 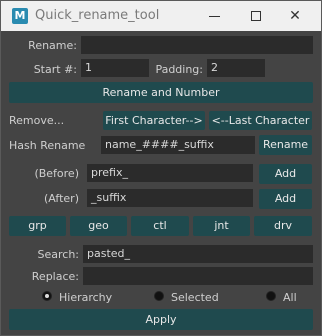 What do you see at coordinates (198, 276) in the screenshot?
I see `replace-input` at bounding box center [198, 276].